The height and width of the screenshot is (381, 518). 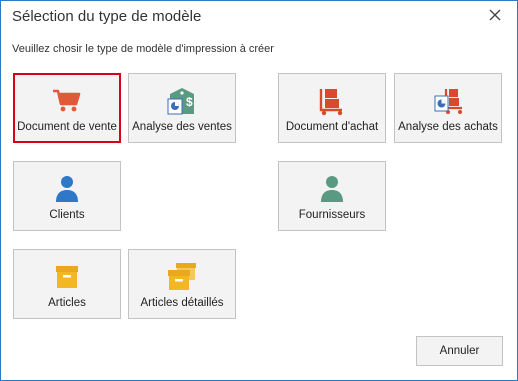 What do you see at coordinates (67, 277) in the screenshot?
I see `box-icon` at bounding box center [67, 277].